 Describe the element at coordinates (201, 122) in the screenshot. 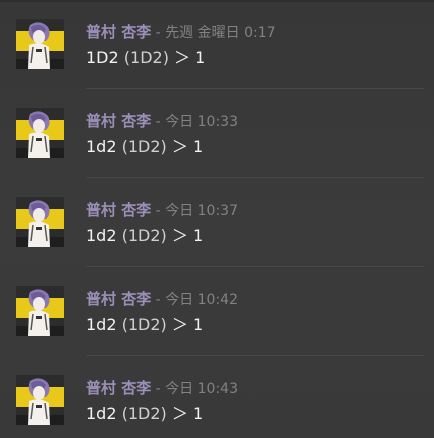

I see `timestamp: 今日 10:33` at that location.